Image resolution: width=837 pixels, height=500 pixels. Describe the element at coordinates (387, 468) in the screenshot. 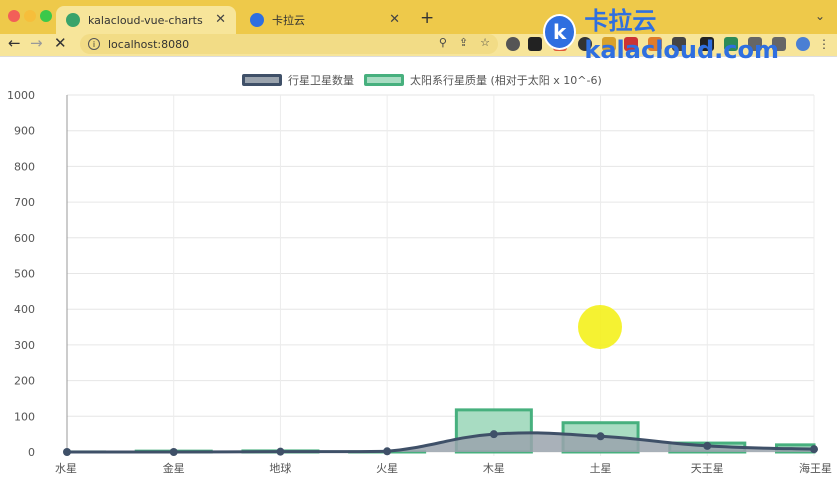

I see `x-tick-label: 火星` at that location.